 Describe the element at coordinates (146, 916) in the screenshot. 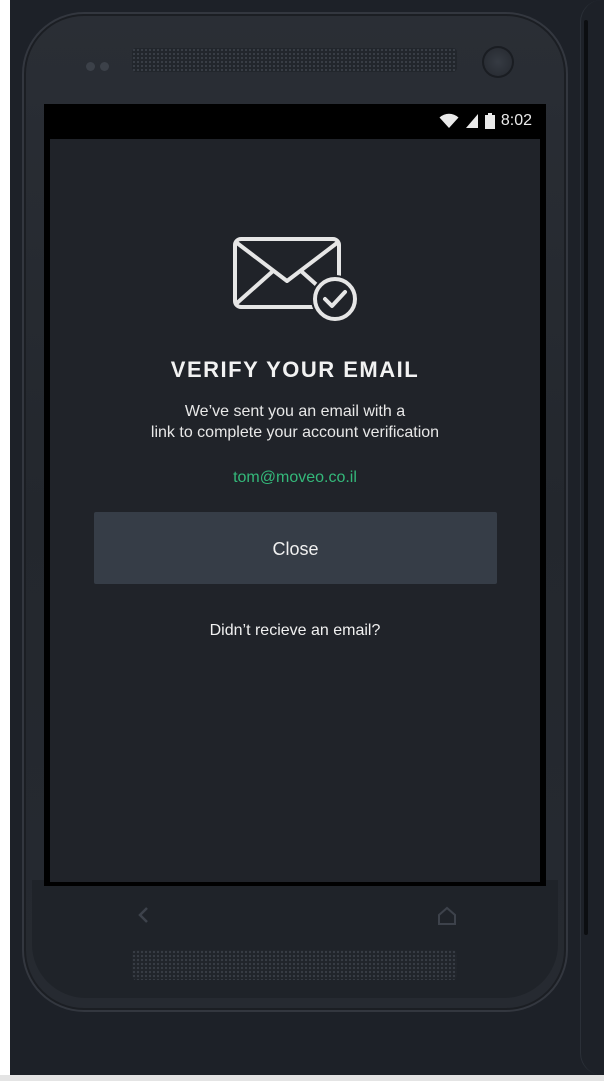

I see `back-arrow-icon` at that location.